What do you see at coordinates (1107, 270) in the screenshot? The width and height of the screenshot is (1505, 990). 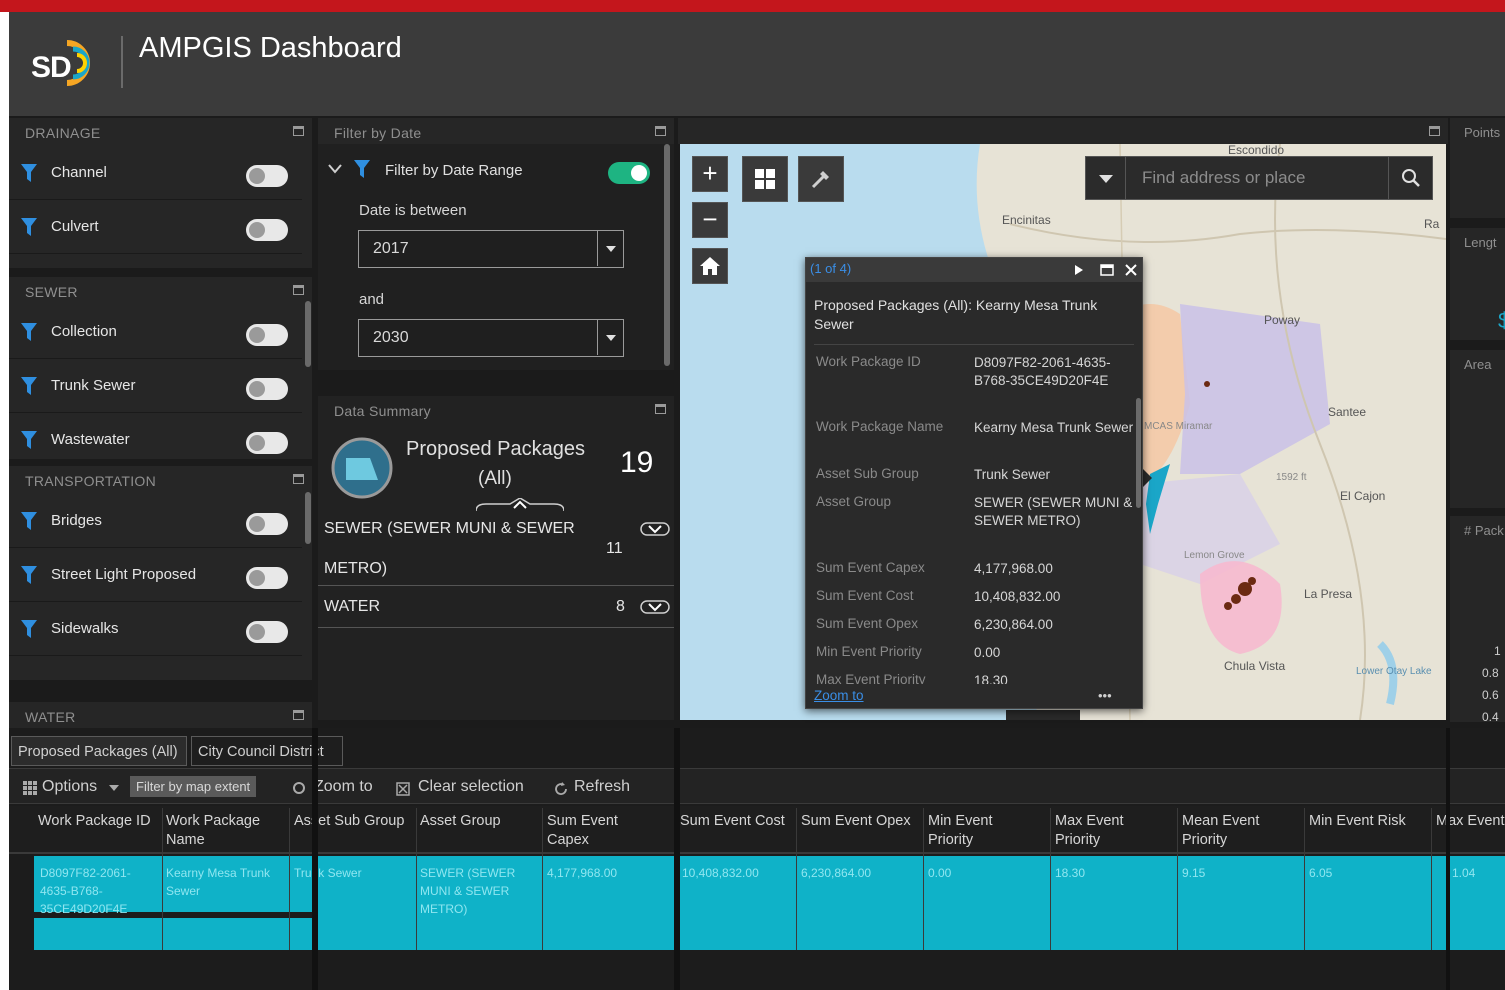 I see `maximize-popup-icon` at bounding box center [1107, 270].